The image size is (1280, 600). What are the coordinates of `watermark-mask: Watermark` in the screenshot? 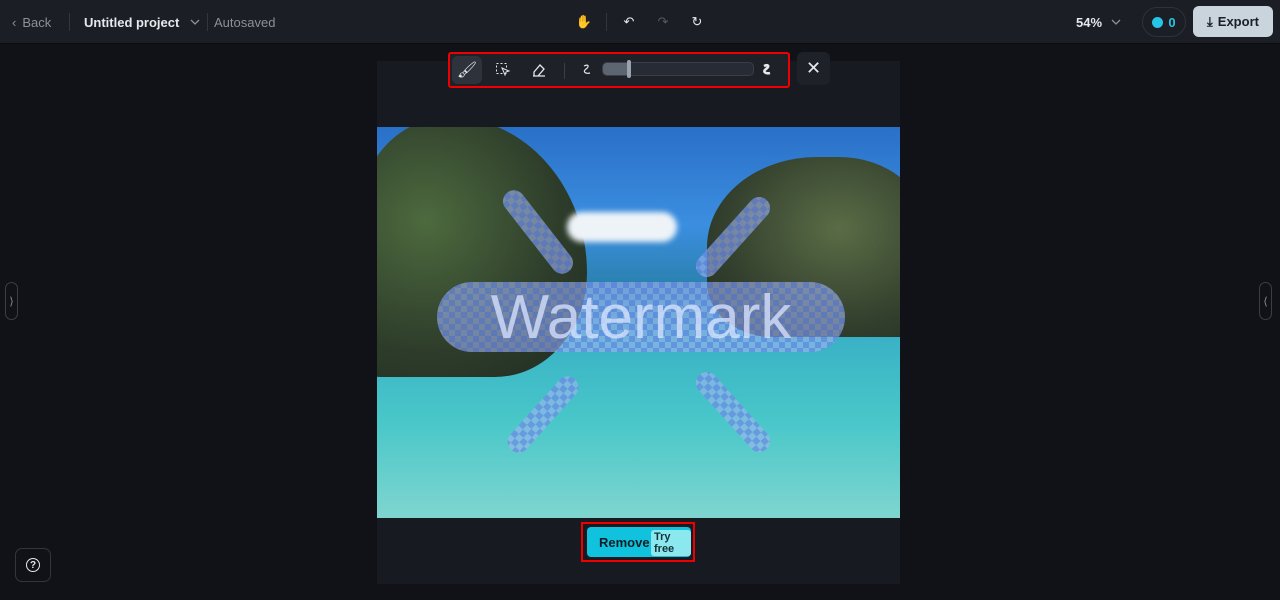 It's located at (641, 317).